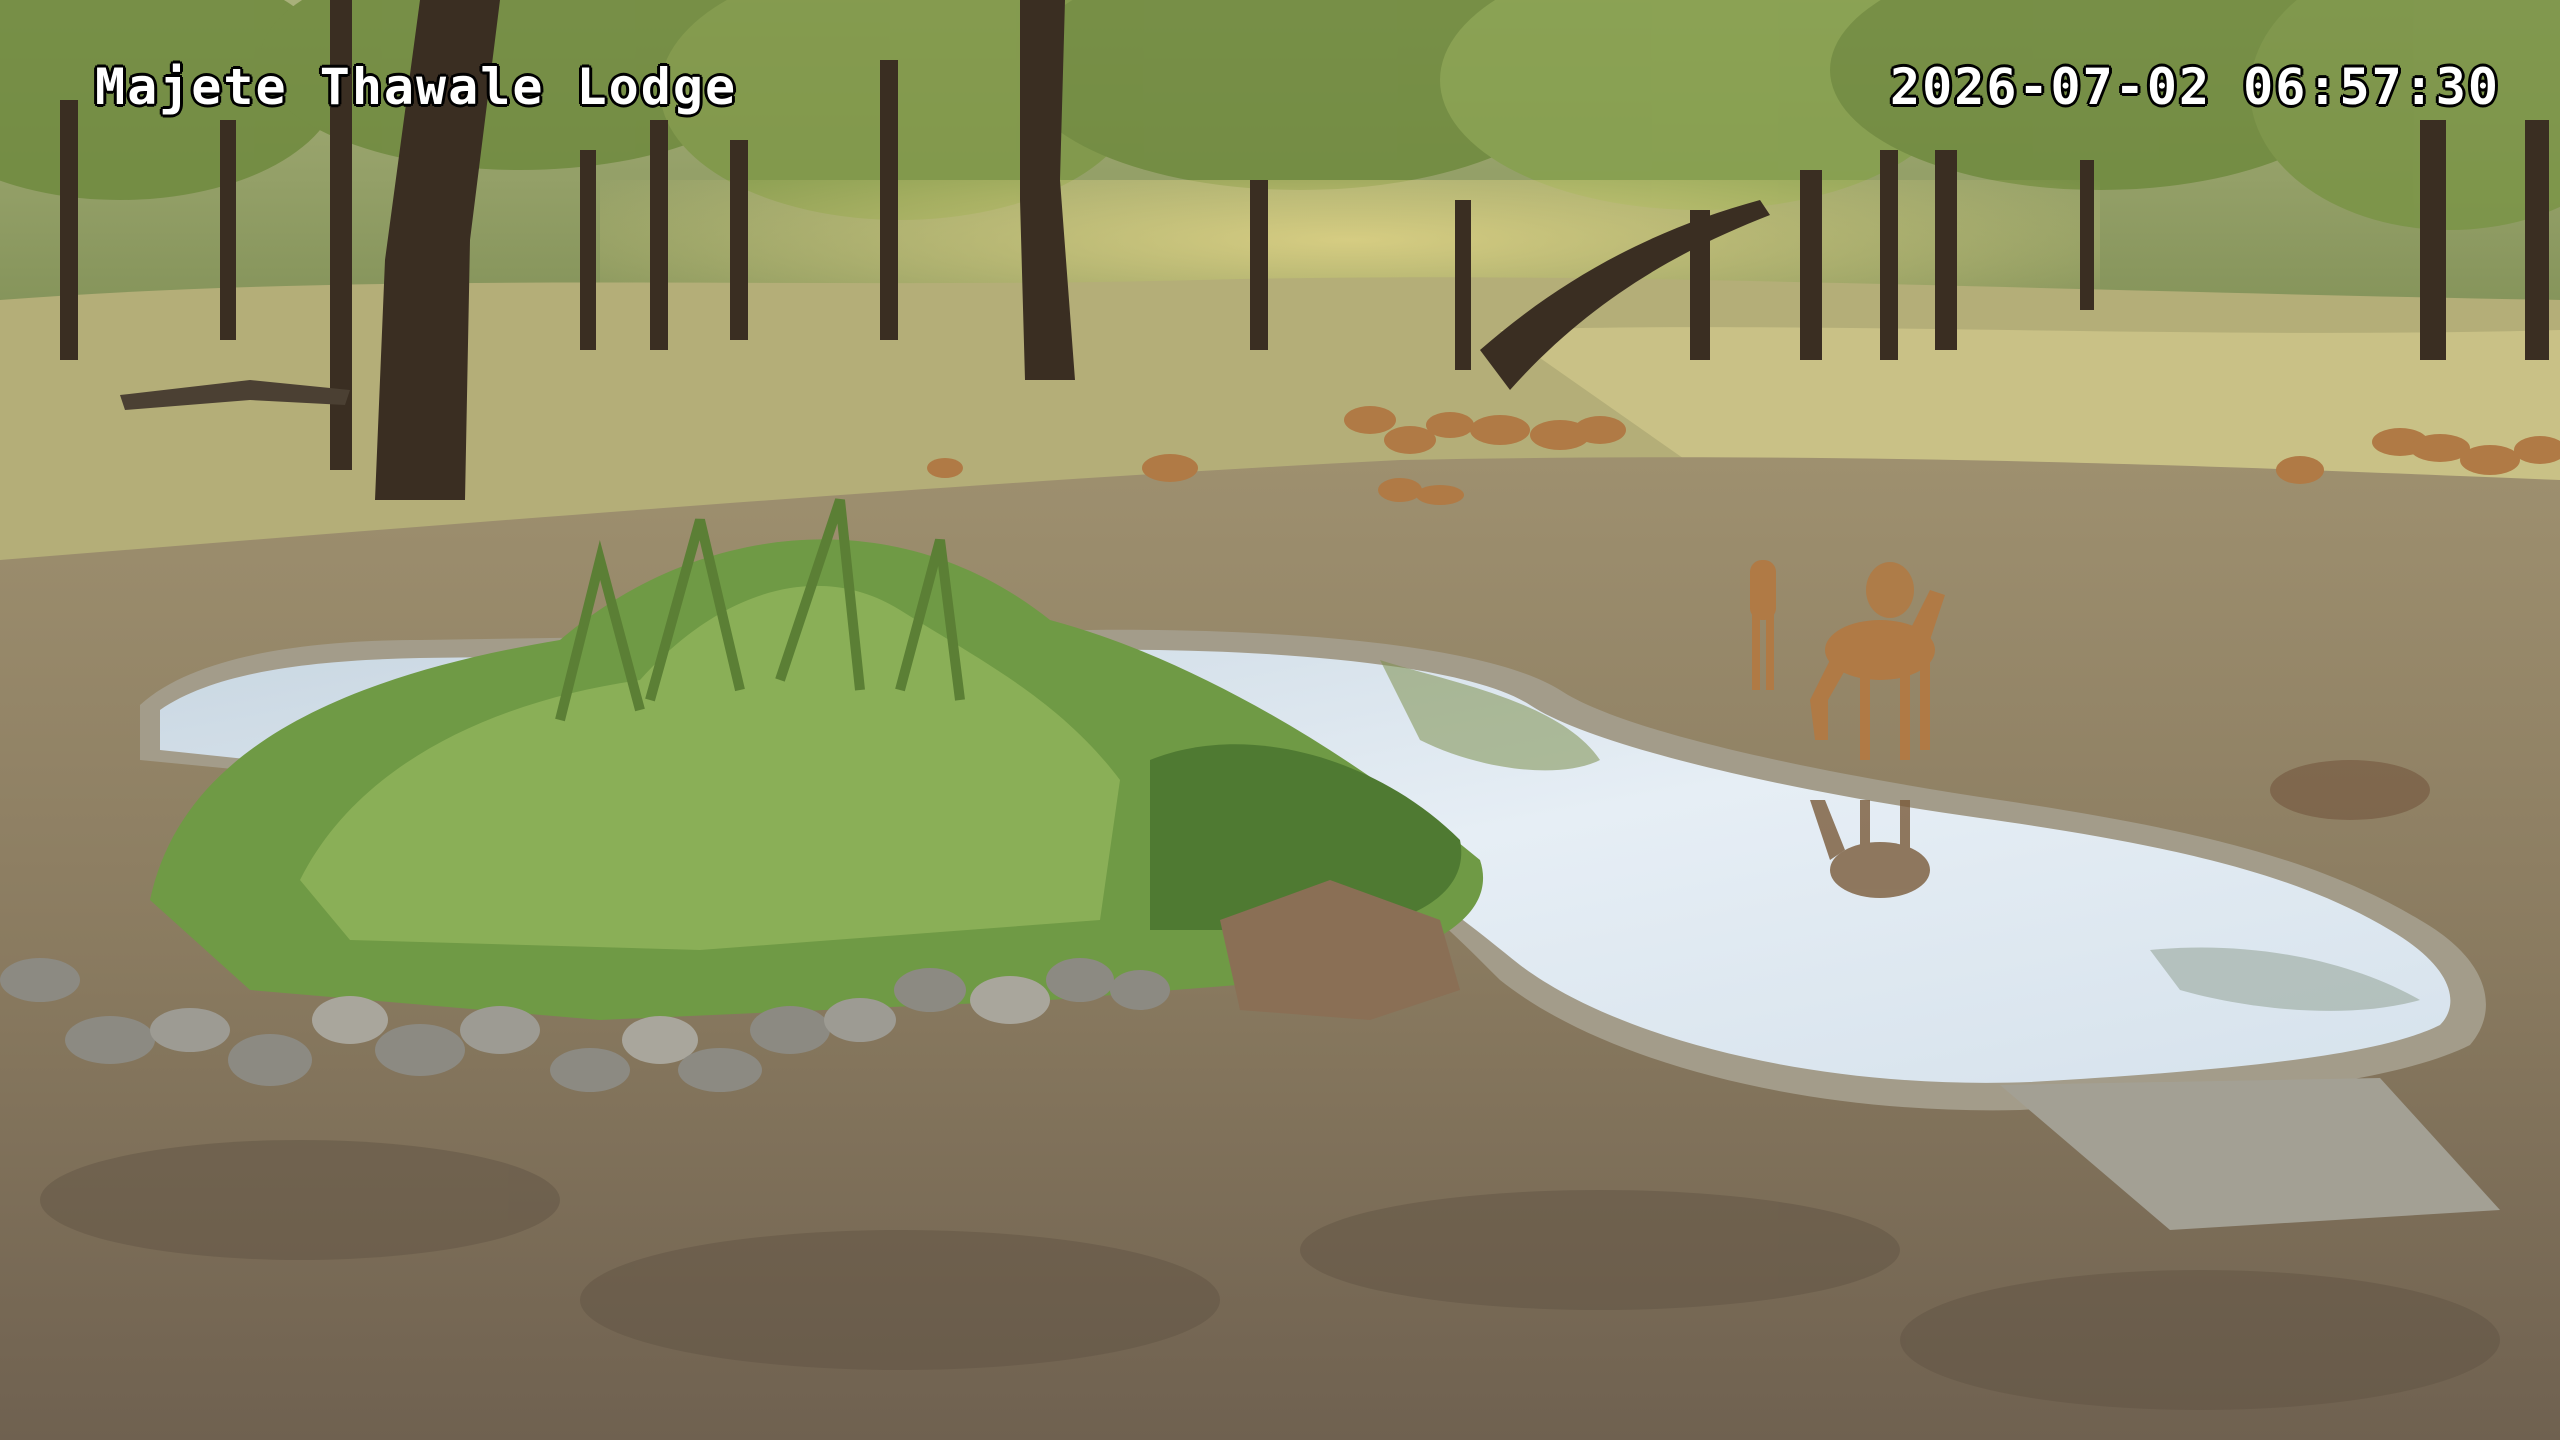 Image resolution: width=2560 pixels, height=1440 pixels. I want to click on timestamp-overlay: 2026-07-02 06:57:30, so click(2195, 87).